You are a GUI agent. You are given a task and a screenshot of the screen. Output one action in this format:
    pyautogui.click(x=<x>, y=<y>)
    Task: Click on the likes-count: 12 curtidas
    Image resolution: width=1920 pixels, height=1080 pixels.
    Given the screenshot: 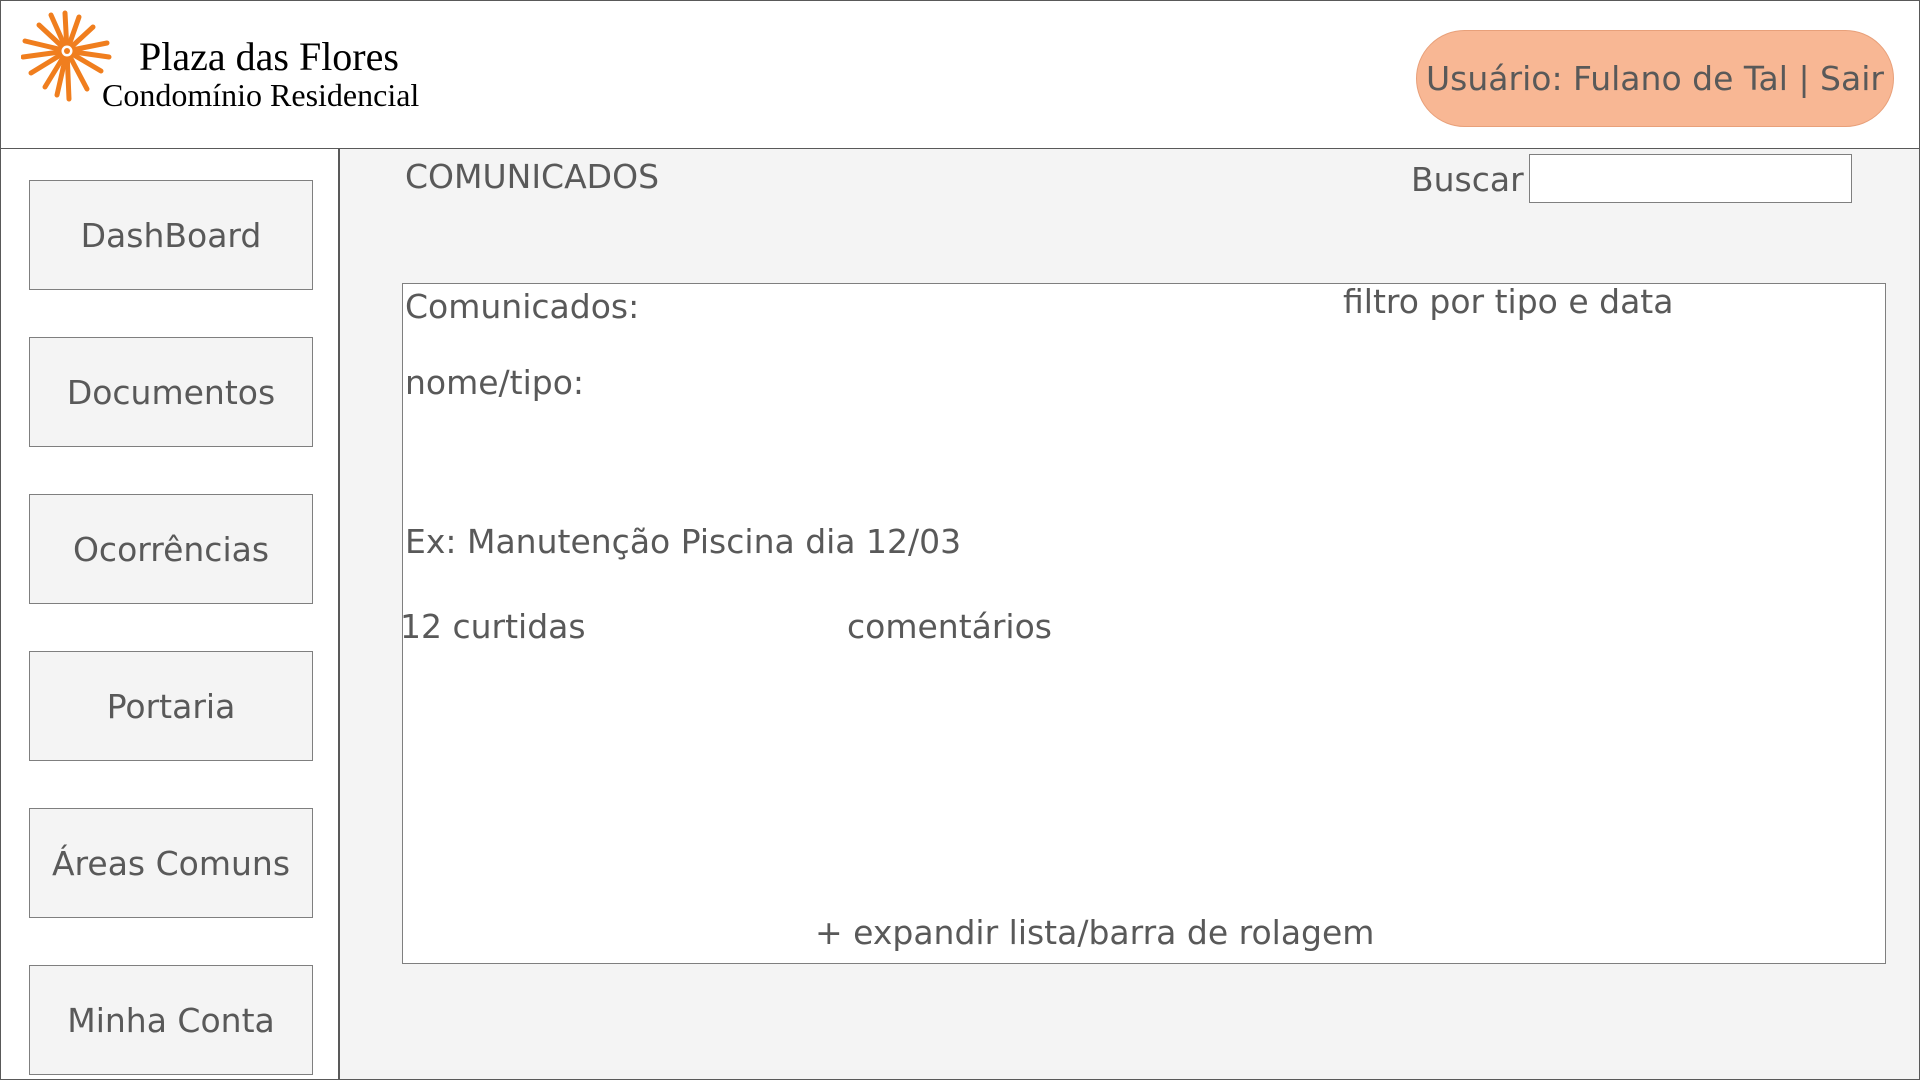 What is the action you would take?
    pyautogui.click(x=493, y=626)
    